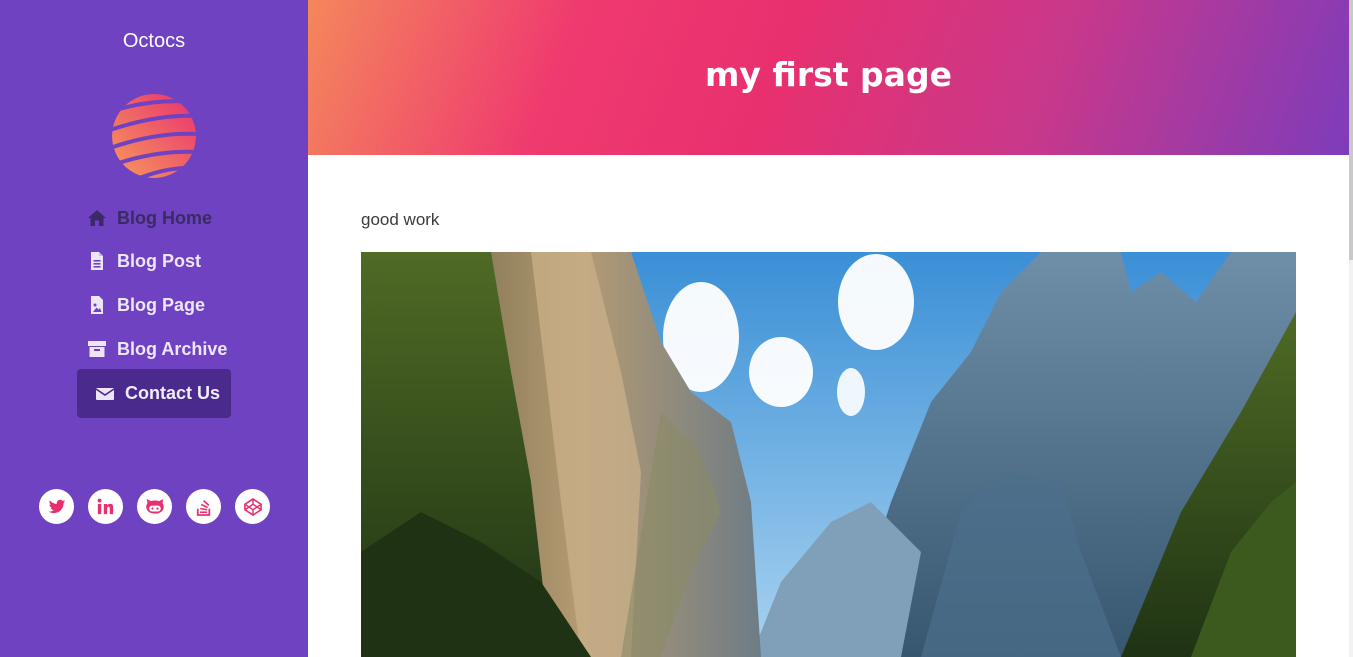  What do you see at coordinates (97, 305) in the screenshot?
I see `file-image-icon` at bounding box center [97, 305].